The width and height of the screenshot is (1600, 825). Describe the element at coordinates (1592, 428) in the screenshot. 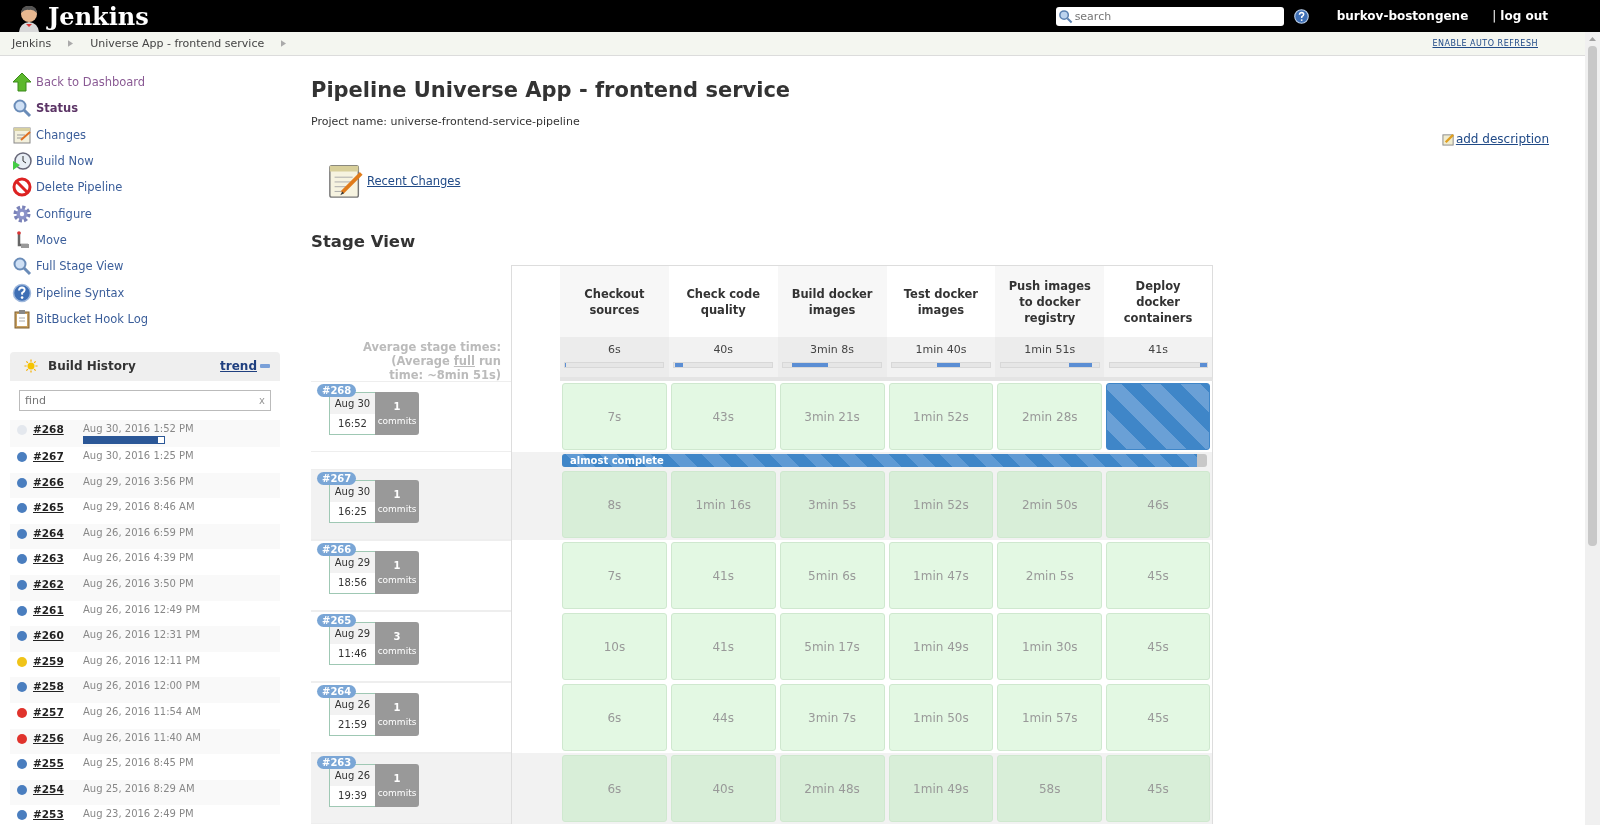

I see `scrollbar` at that location.